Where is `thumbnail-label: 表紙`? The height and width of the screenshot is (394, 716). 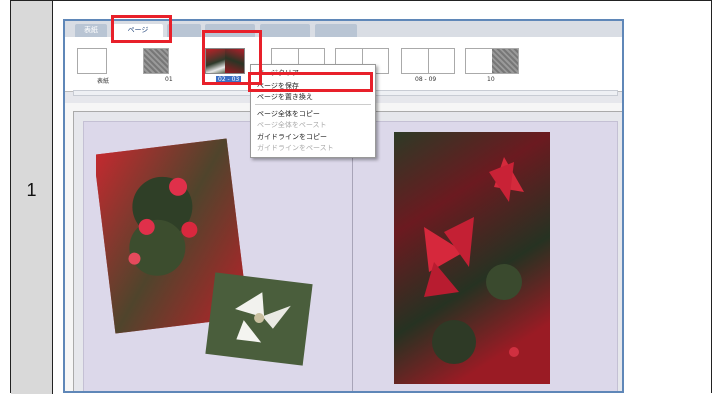
thumbnail-label: 表紙 is located at coordinates (103, 81).